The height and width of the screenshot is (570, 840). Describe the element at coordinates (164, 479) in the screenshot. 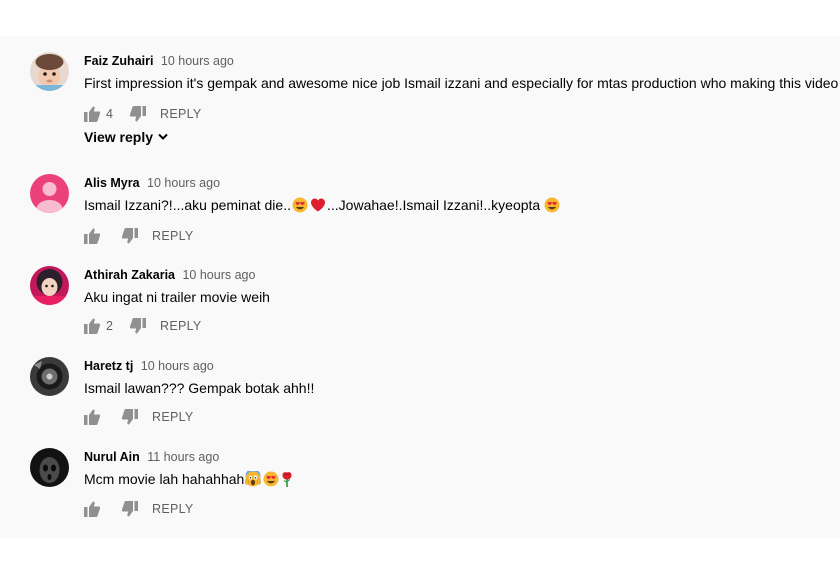

I see `comment-text-part: Mcm movie lah hahahhah` at that location.